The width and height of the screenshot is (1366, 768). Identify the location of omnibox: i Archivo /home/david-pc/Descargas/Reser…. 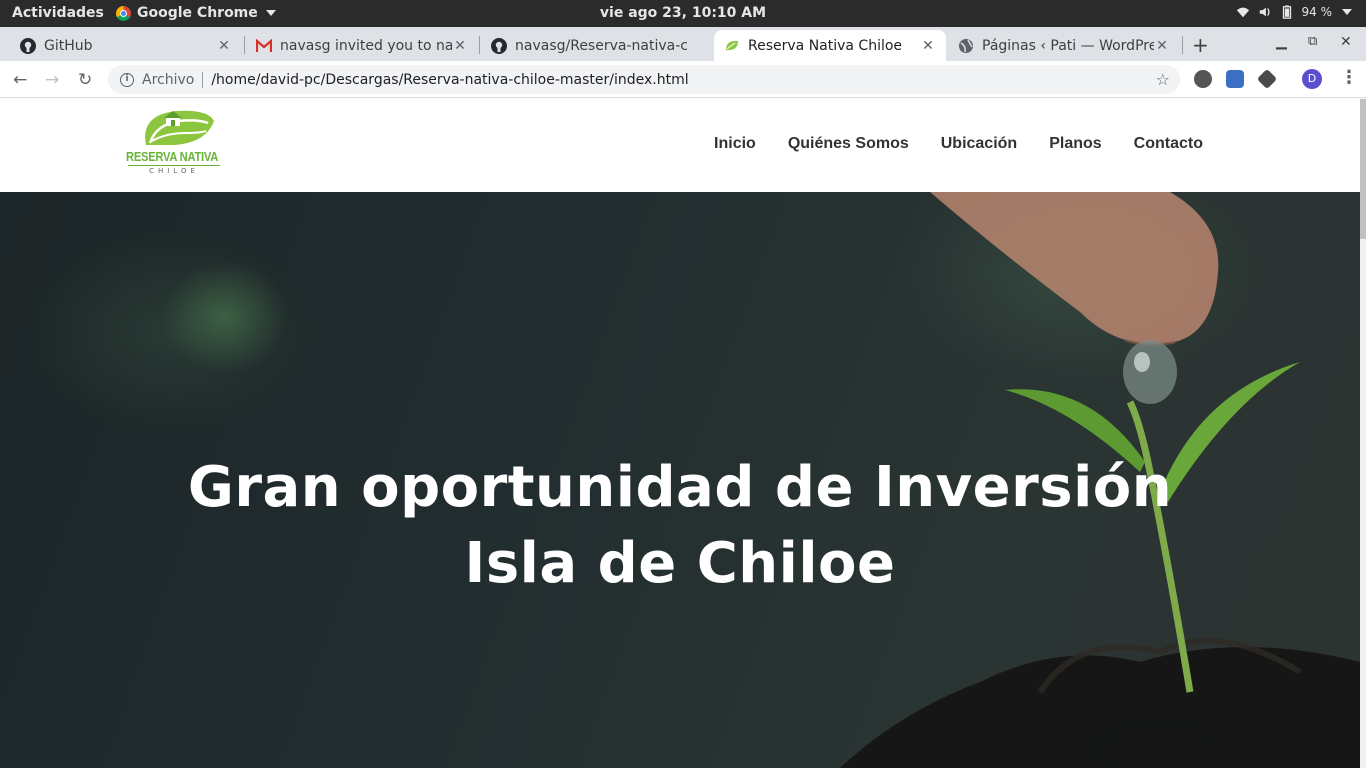
(644, 79).